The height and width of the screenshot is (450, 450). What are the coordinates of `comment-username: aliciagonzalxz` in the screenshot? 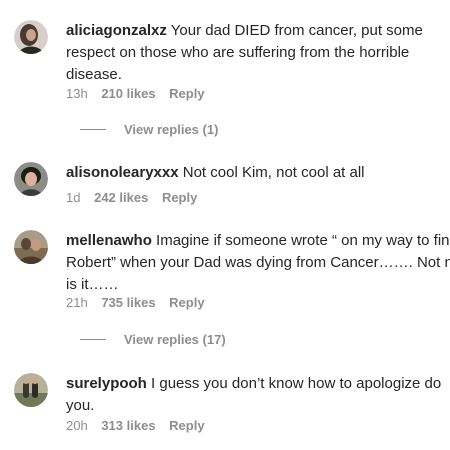 It's located at (116, 30).